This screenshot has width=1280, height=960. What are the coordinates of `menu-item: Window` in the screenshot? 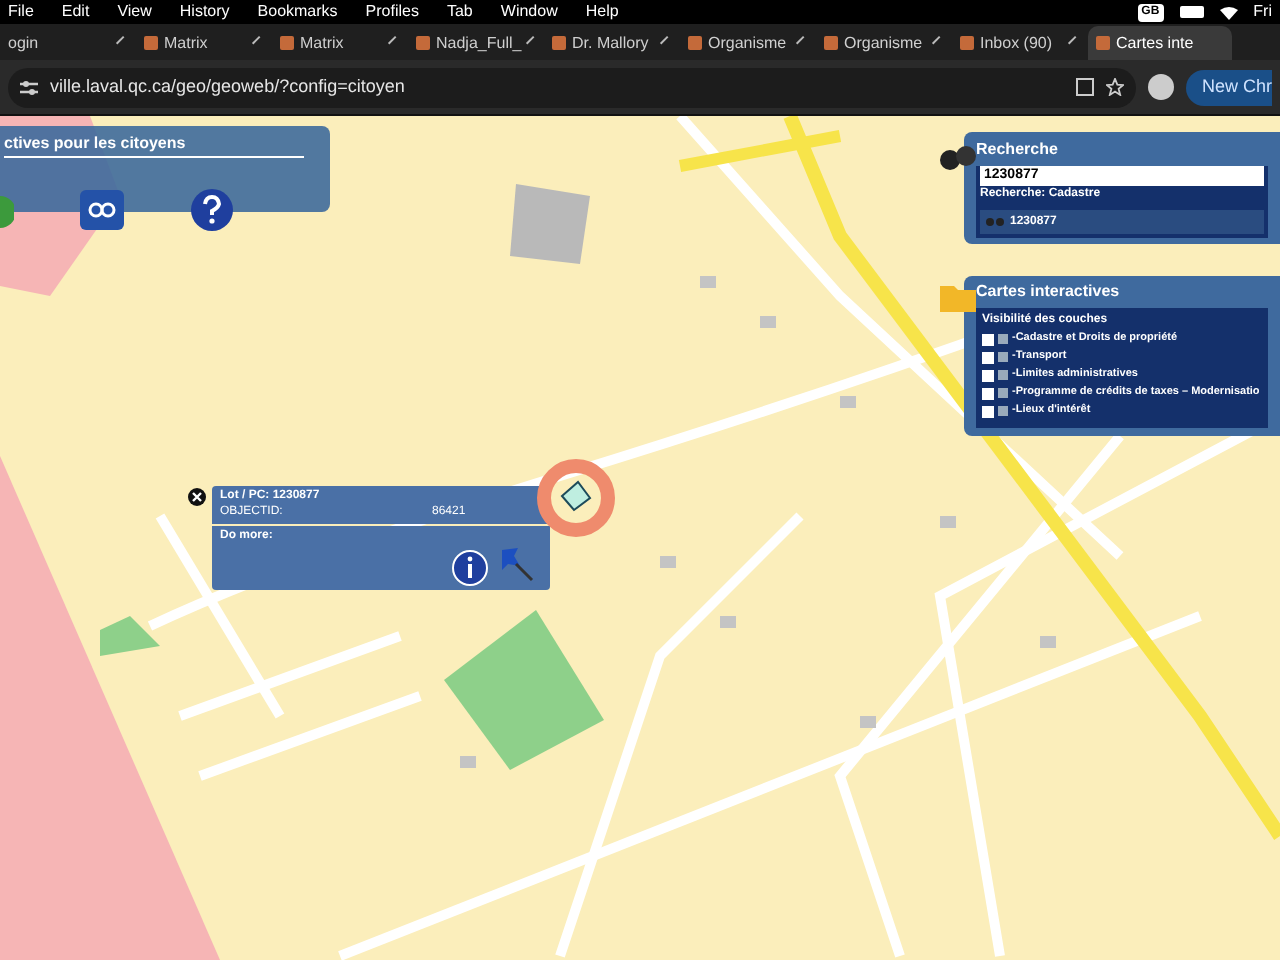 It's located at (529, 12).